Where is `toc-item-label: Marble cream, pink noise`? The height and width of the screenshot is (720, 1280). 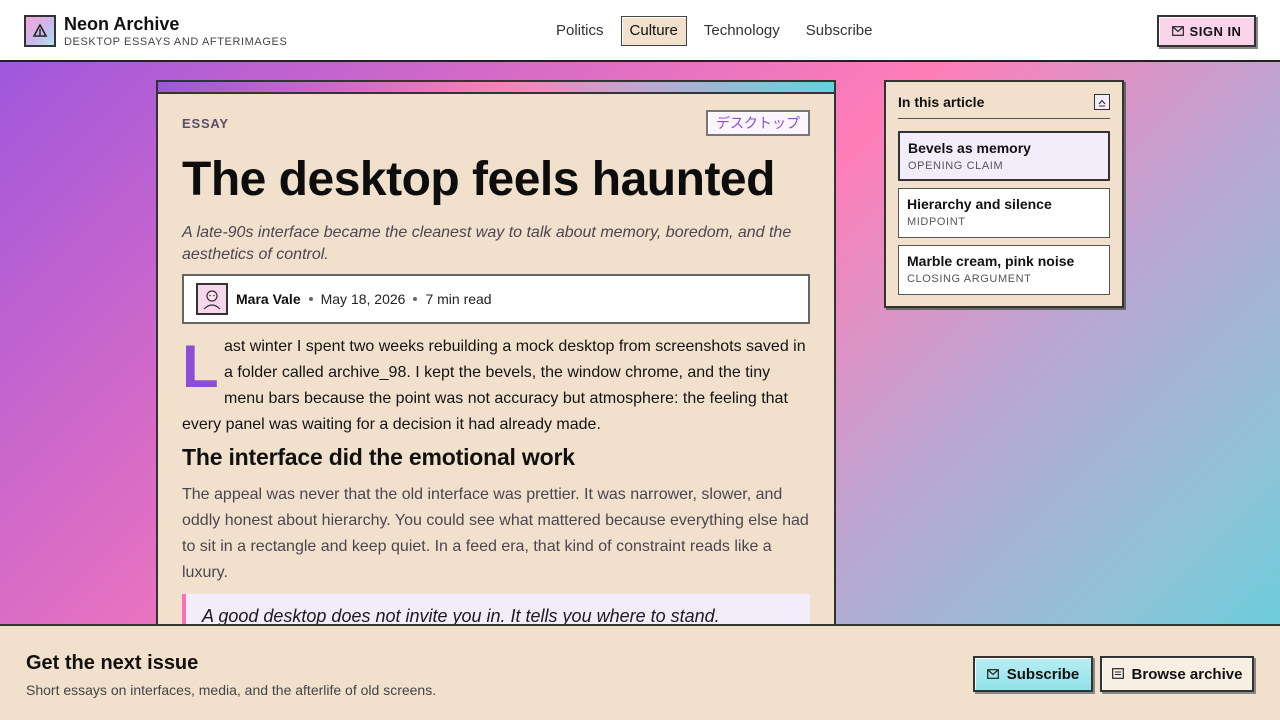
toc-item-label: Marble cream, pink noise is located at coordinates (991, 261).